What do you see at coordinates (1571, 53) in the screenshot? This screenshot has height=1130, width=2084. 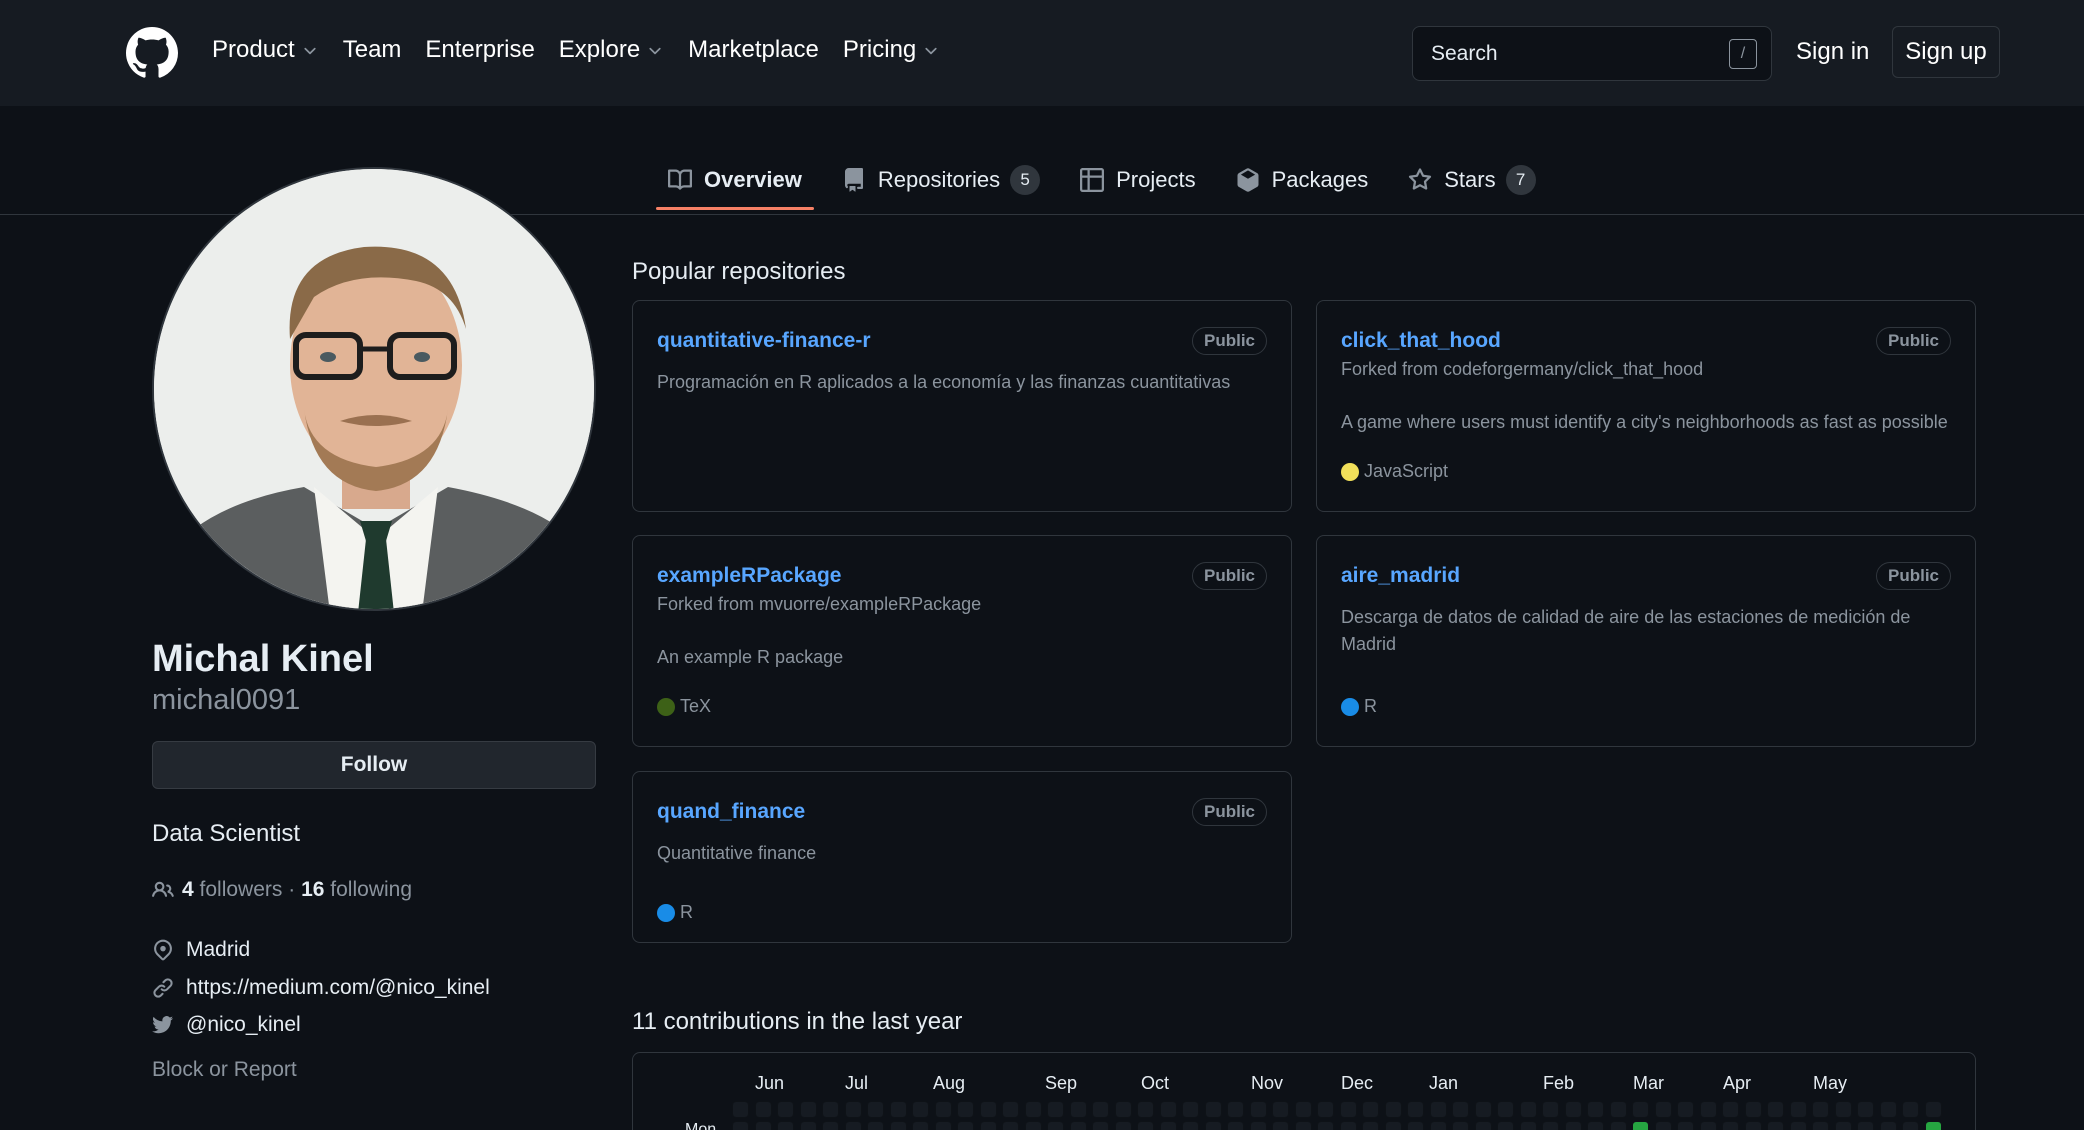 I see `search-input` at bounding box center [1571, 53].